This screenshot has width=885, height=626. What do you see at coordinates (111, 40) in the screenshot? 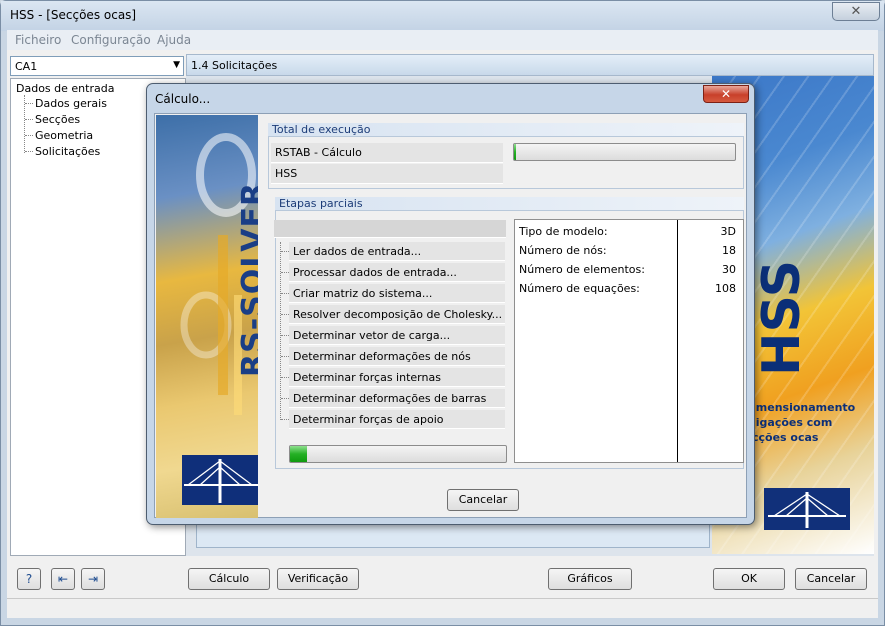
I see `menu-configuracao: Configuração` at bounding box center [111, 40].